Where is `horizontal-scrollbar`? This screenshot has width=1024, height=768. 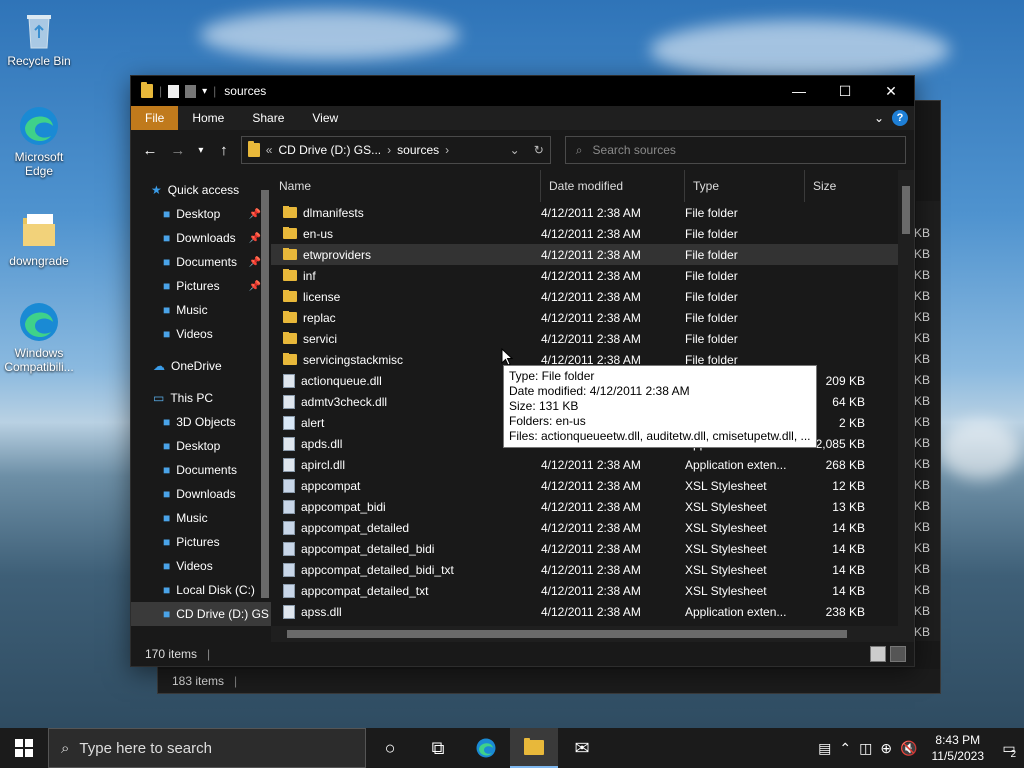
horizontal-scrollbar is located at coordinates (592, 634).